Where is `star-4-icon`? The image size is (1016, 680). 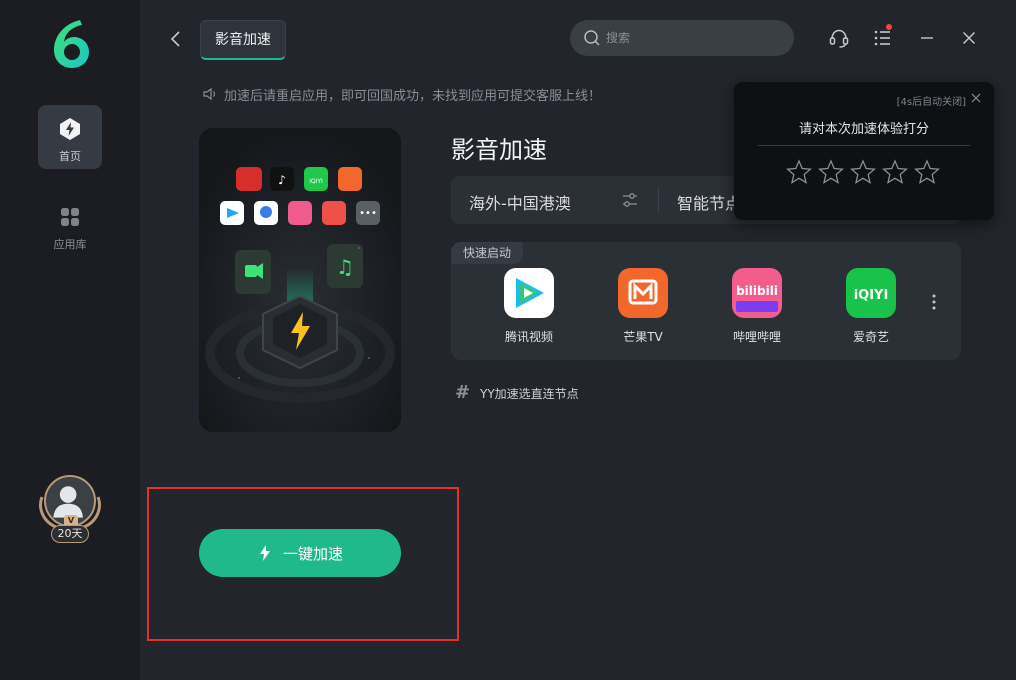 star-4-icon is located at coordinates (895, 172).